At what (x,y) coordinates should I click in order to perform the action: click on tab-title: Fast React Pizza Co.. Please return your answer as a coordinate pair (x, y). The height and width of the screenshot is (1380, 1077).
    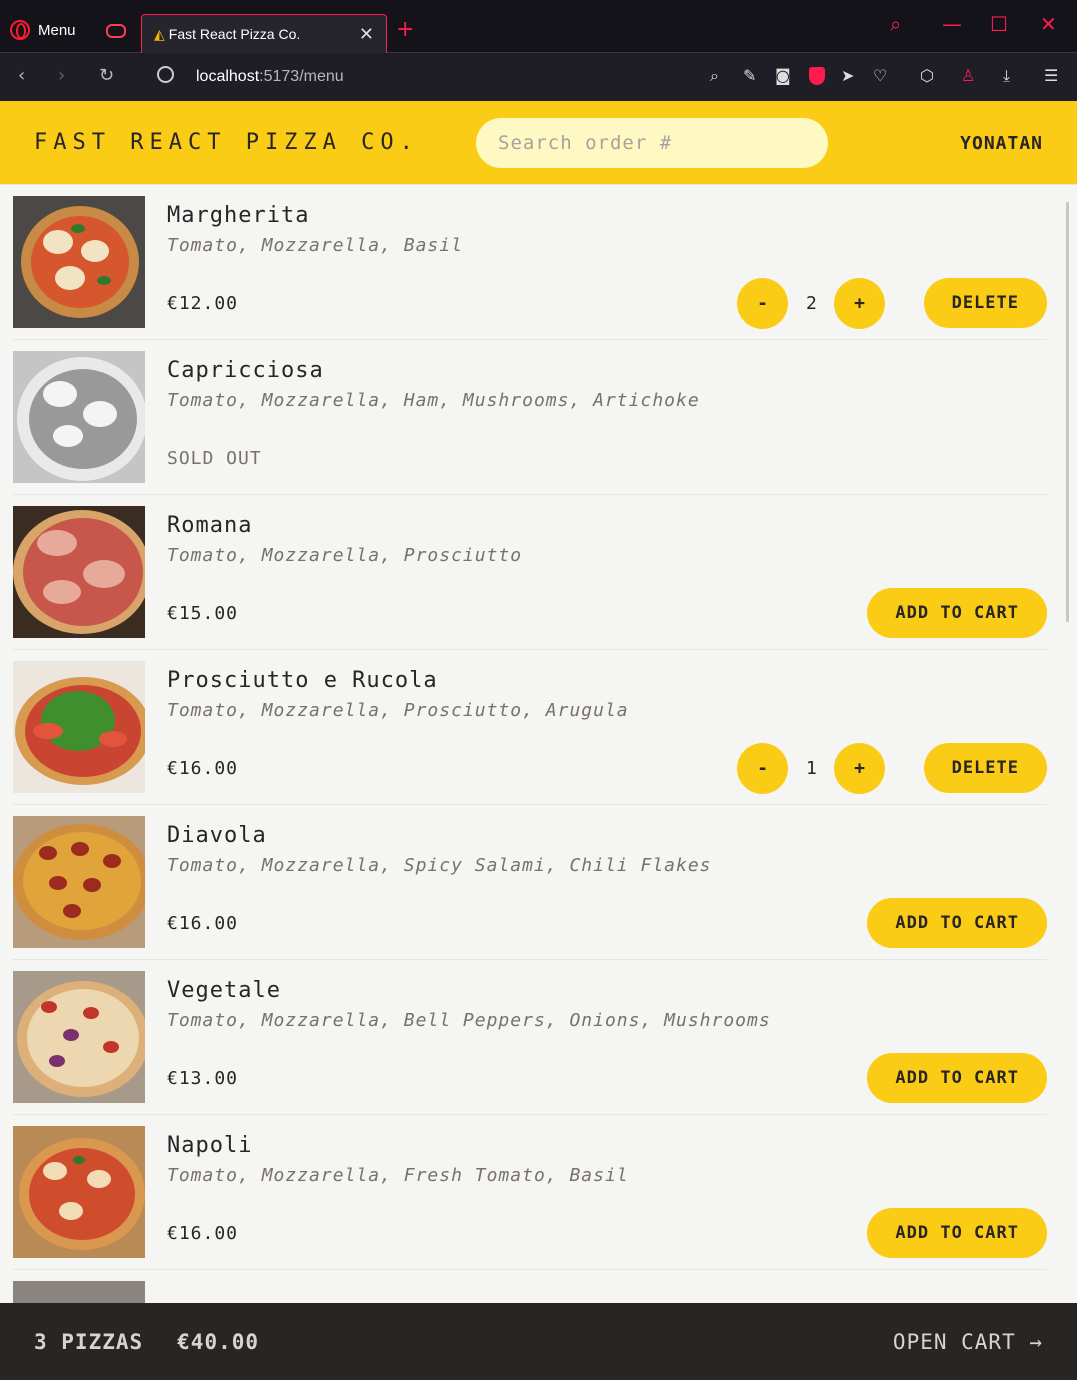
    Looking at the image, I should click on (234, 34).